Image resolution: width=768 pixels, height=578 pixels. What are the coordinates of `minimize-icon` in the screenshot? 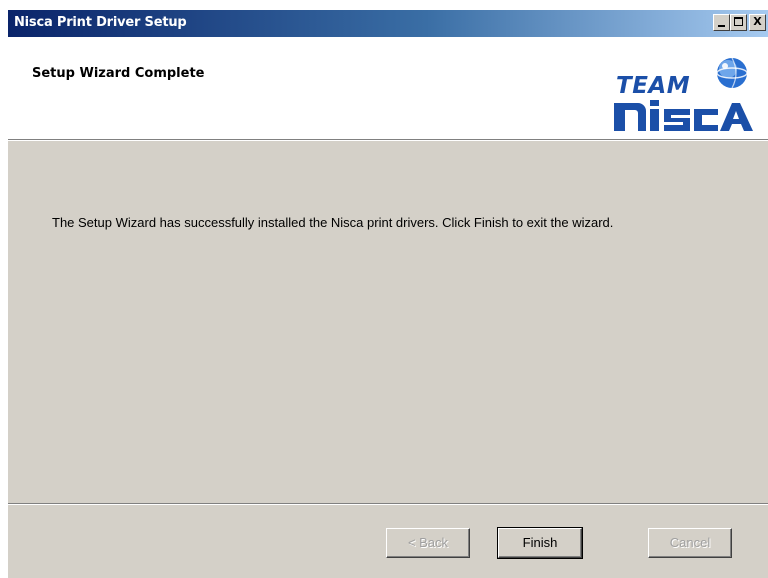 It's located at (721, 26).